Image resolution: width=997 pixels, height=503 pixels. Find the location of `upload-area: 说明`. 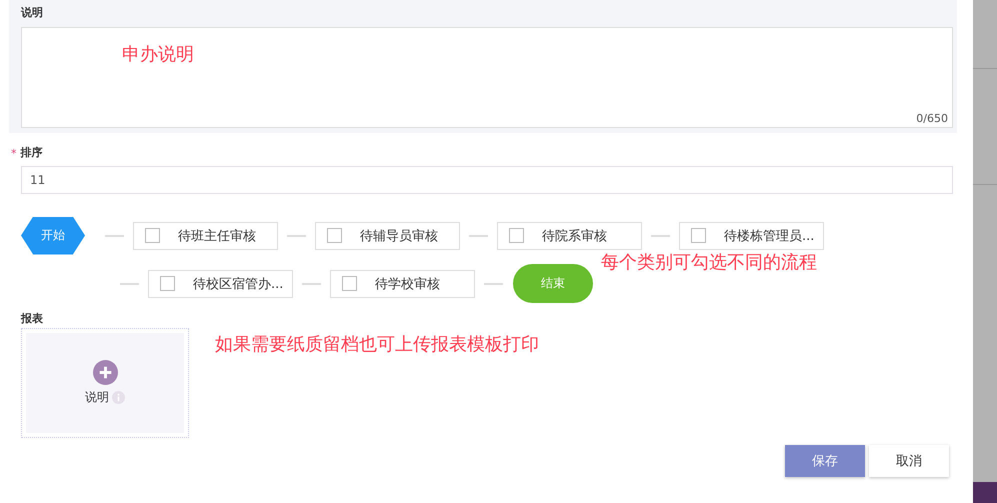

upload-area: 说明 is located at coordinates (105, 383).